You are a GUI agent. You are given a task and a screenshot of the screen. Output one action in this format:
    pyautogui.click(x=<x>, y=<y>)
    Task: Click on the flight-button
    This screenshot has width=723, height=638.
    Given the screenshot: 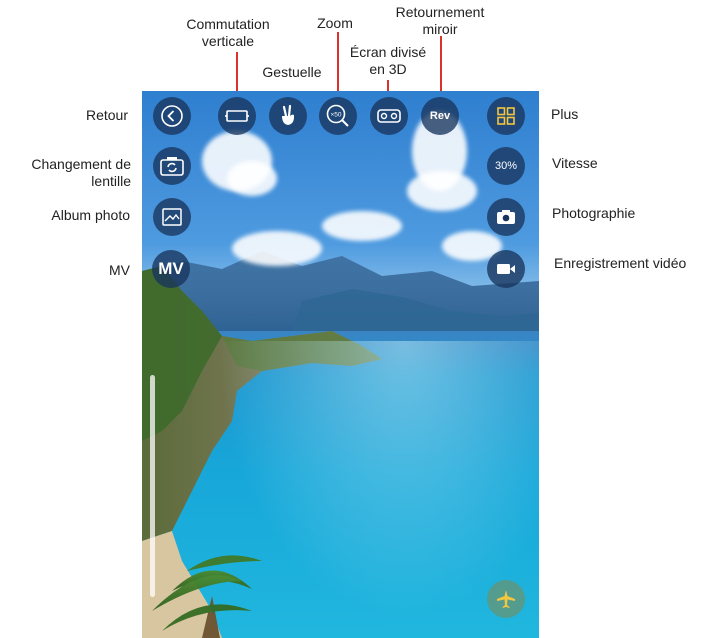 What is the action you would take?
    pyautogui.click(x=506, y=599)
    